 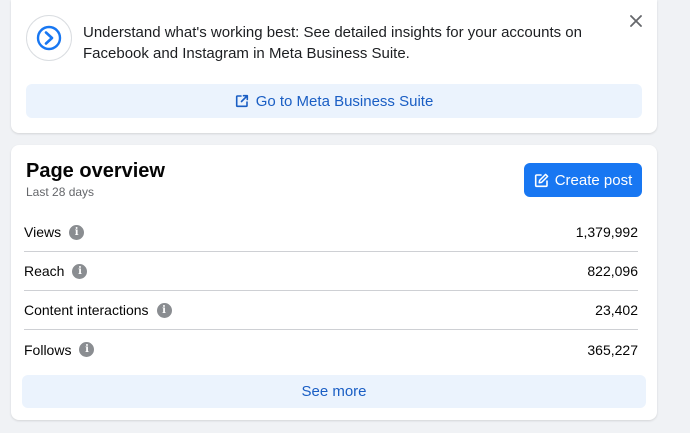 I want to click on see-more-label: See more, so click(x=334, y=391).